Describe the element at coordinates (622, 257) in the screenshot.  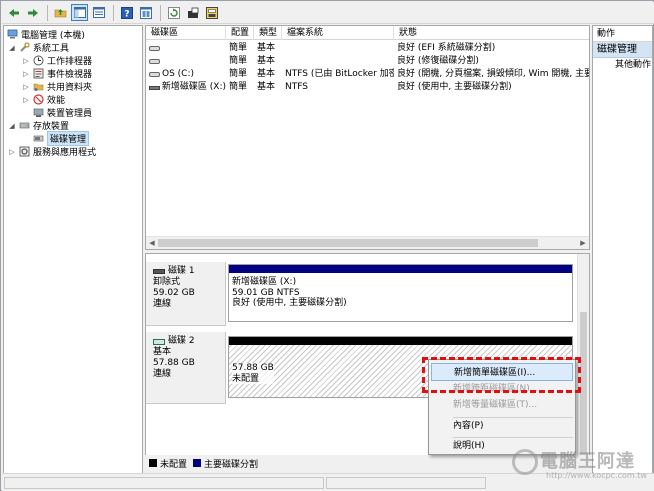
I see `actions-pane: 動作 磁碟管理 其他動作` at that location.